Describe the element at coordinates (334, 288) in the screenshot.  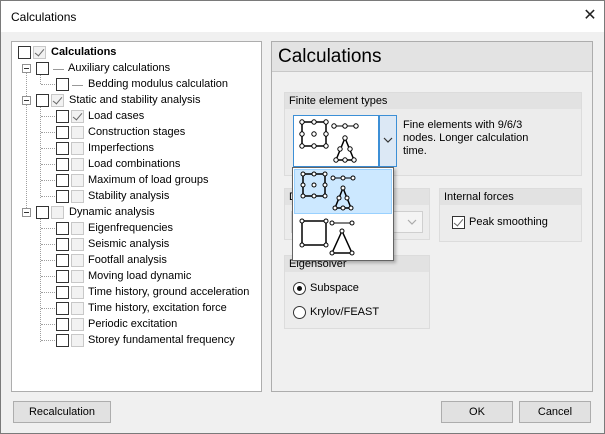
I see `subspace-label: Subspace` at that location.